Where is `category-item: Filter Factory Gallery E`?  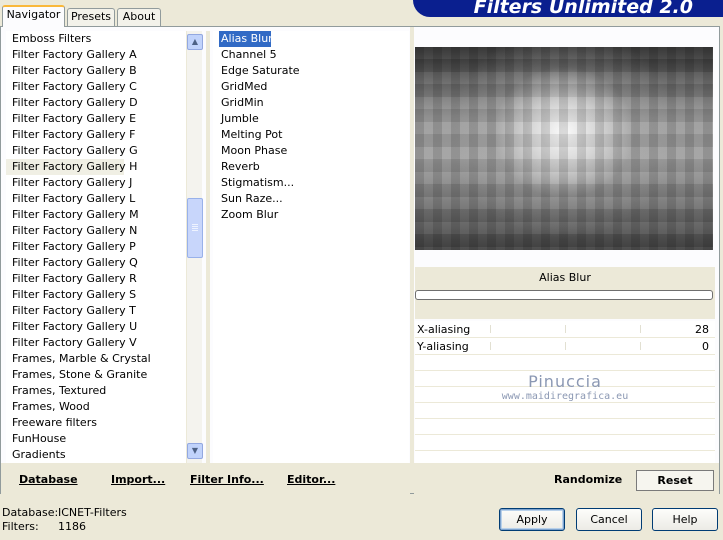
category-item: Filter Factory Gallery E is located at coordinates (96, 119).